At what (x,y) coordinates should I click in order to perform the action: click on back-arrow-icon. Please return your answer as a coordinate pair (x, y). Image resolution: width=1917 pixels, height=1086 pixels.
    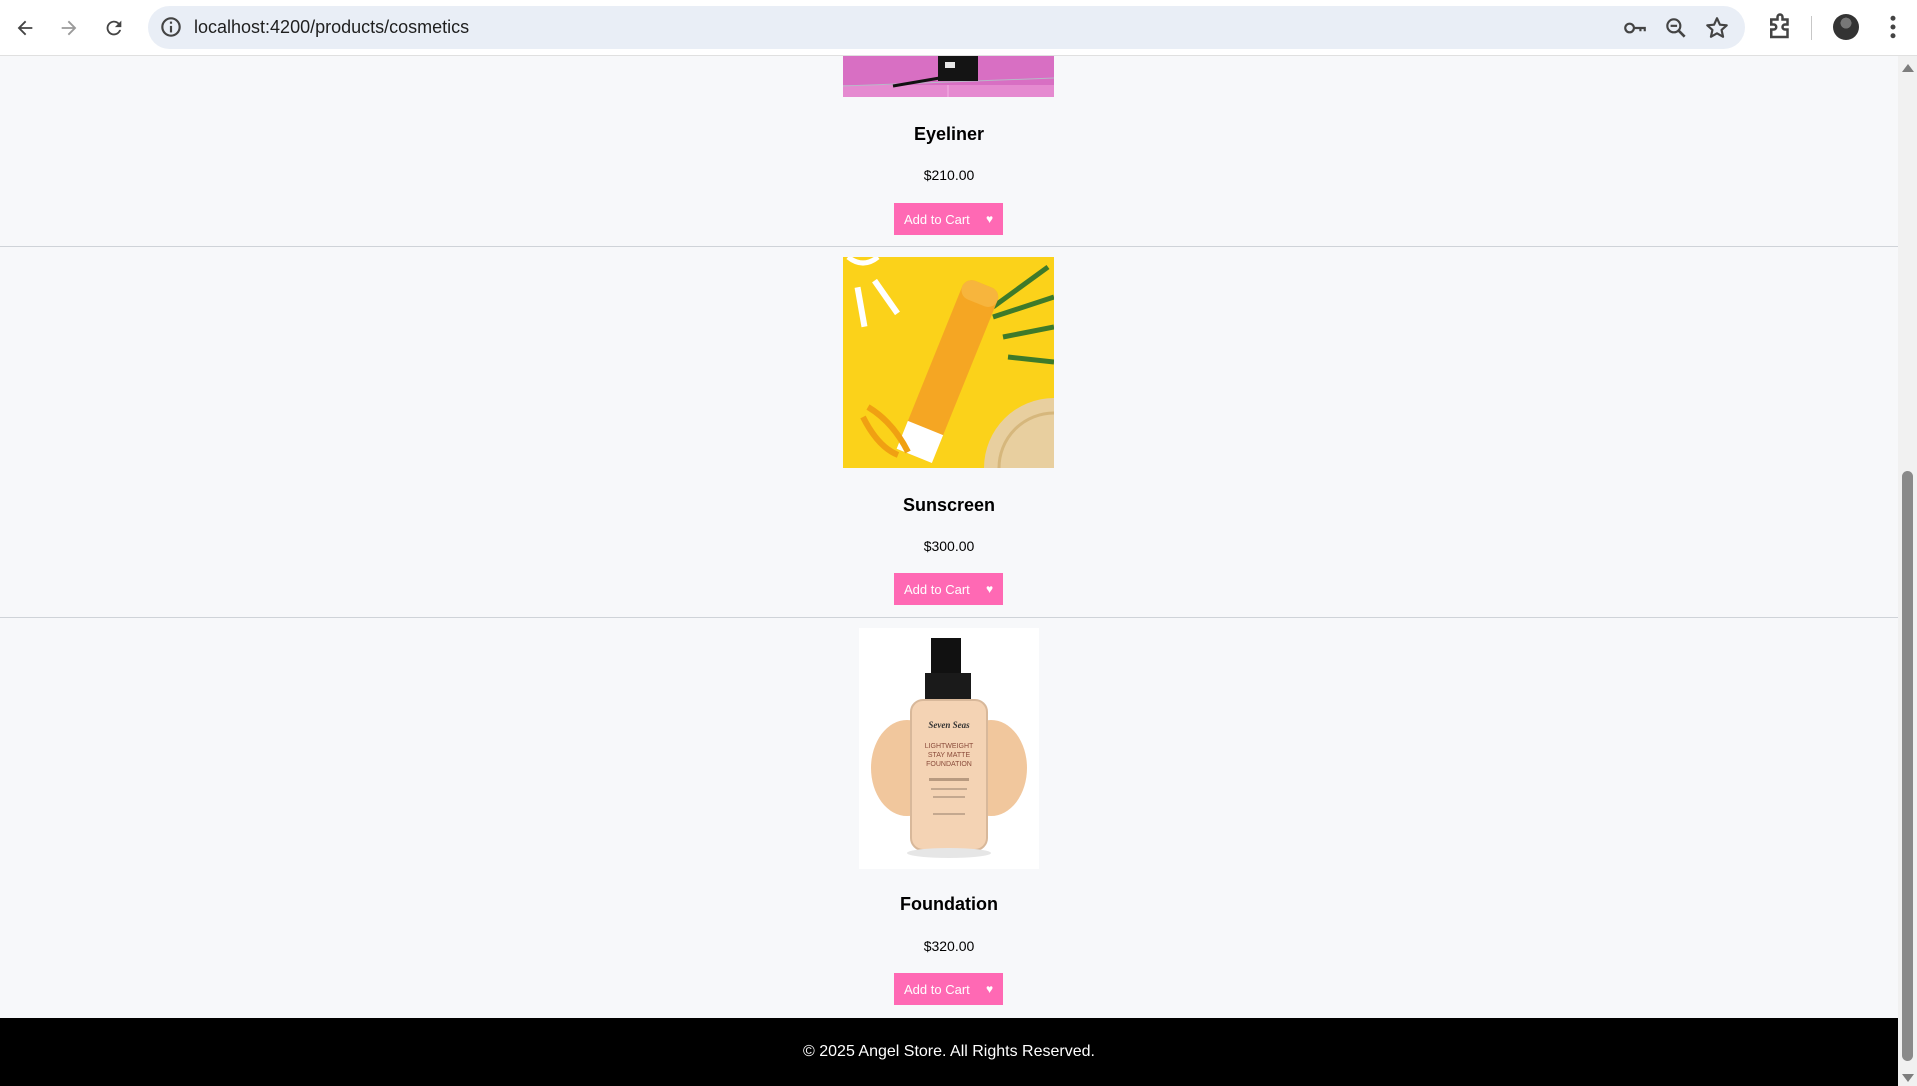
    Looking at the image, I should click on (25, 28).